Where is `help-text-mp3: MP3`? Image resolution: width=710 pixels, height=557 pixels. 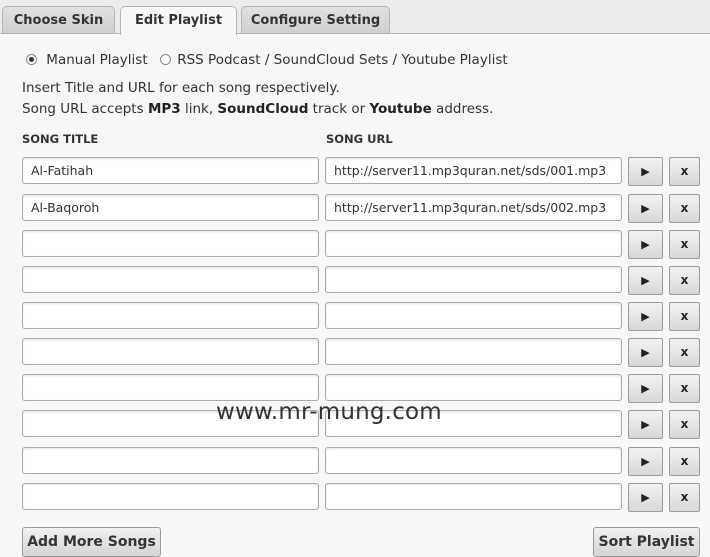
help-text-mp3: MP3 is located at coordinates (164, 109).